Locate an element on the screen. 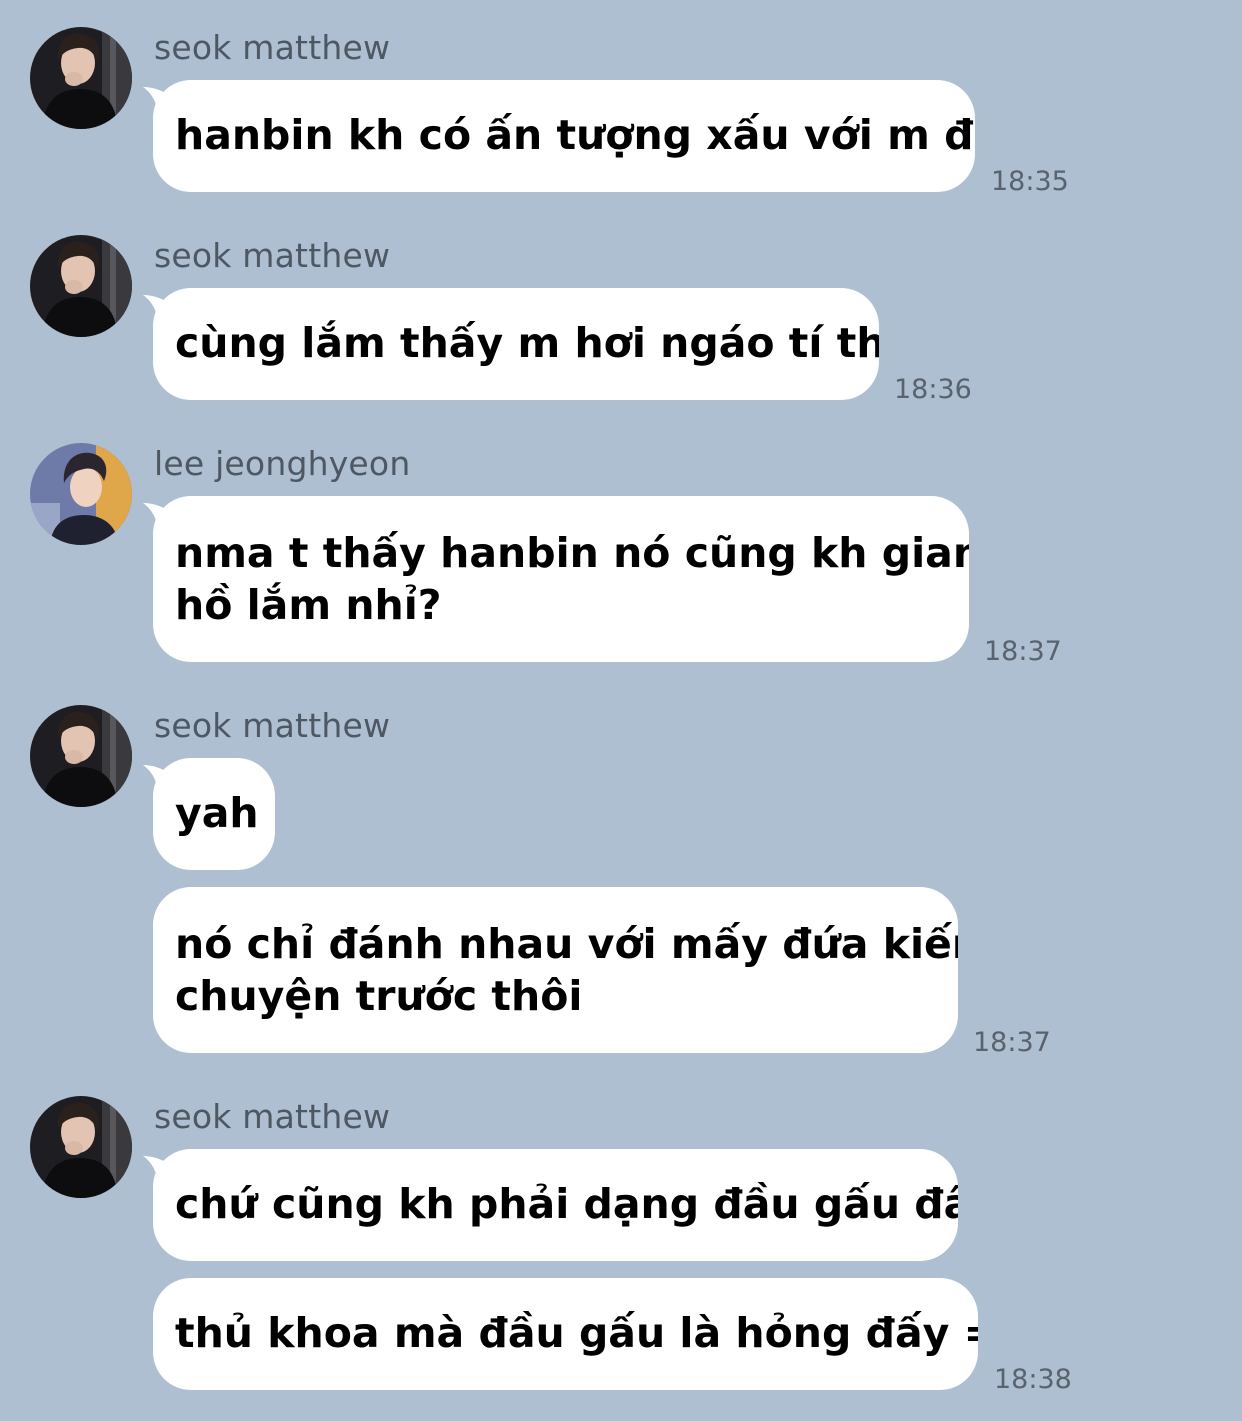 Image resolution: width=1242 pixels, height=1421 pixels. avatar-lee-jeonghyeon is located at coordinates (81, 494).